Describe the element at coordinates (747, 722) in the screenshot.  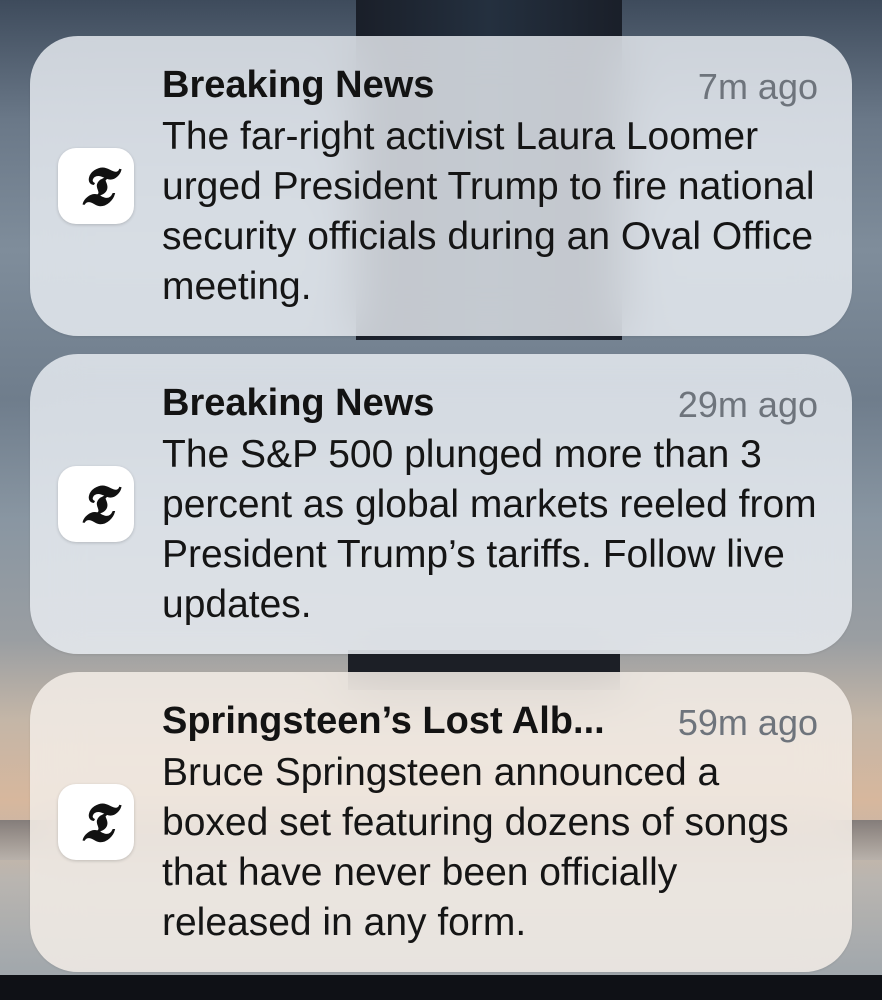
I see `notification-time: 59m ago` at that location.